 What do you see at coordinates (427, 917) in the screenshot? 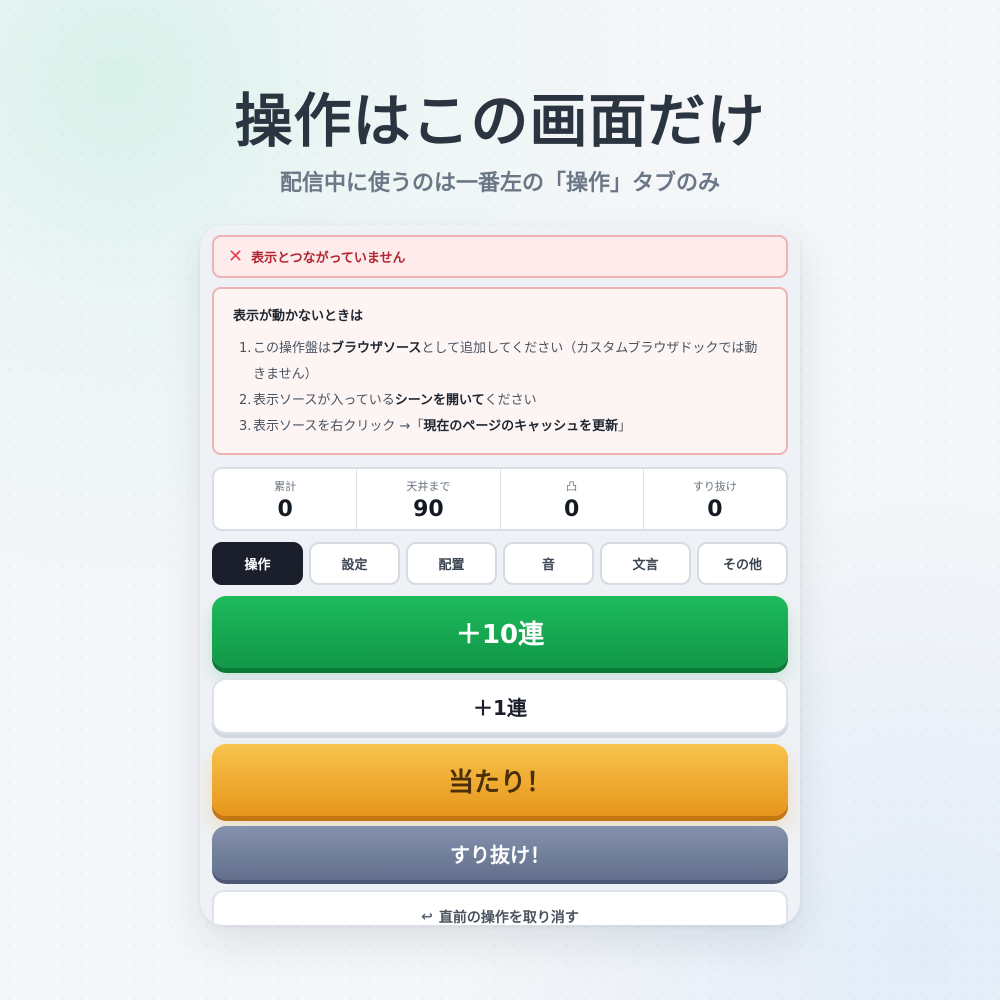
I see `undo-arrow-icon: ↩` at bounding box center [427, 917].